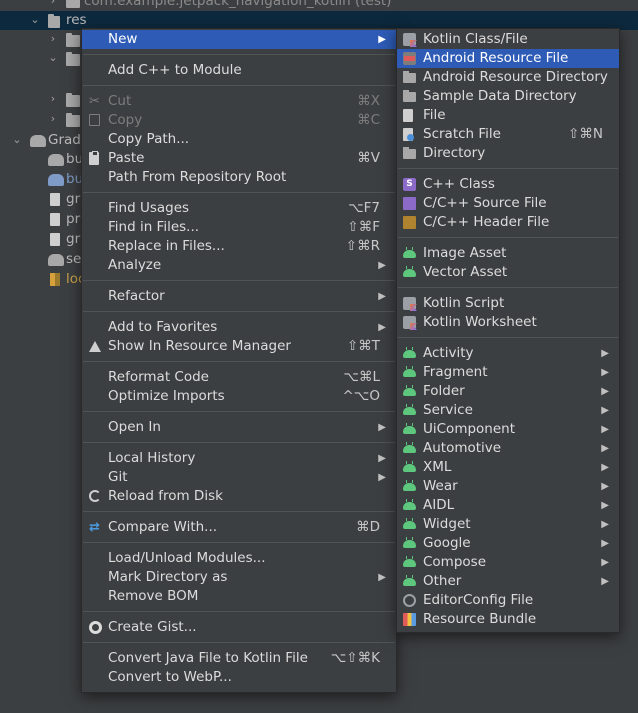 The height and width of the screenshot is (713, 638). I want to click on submenu-item-android-resource-directory: Android Resource Directory, so click(508, 77).